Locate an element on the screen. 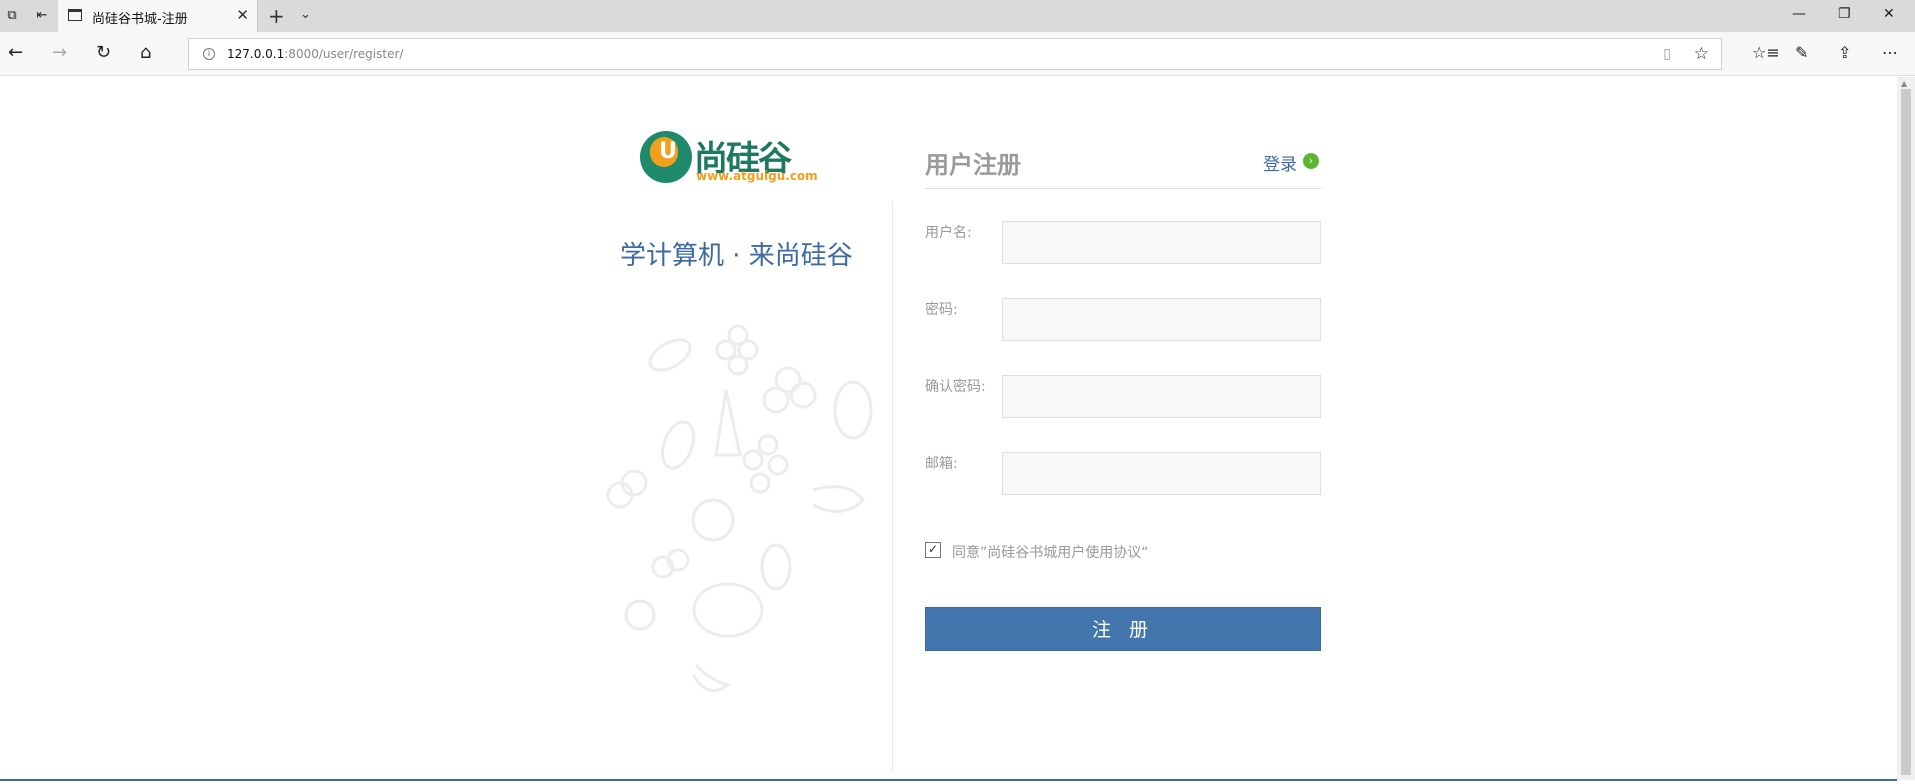 This screenshot has width=1915, height=784. site-info-icon: i is located at coordinates (209, 54).